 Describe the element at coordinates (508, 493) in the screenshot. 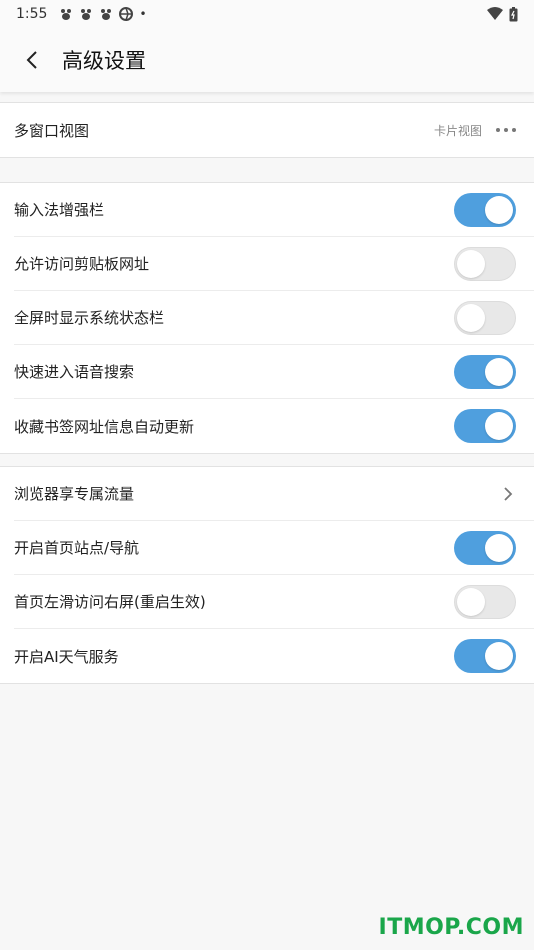

I see `chevron-right-icon` at that location.